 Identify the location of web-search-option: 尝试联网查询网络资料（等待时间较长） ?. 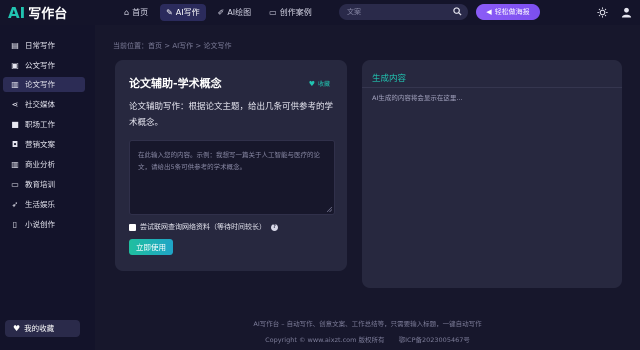
(203, 227).